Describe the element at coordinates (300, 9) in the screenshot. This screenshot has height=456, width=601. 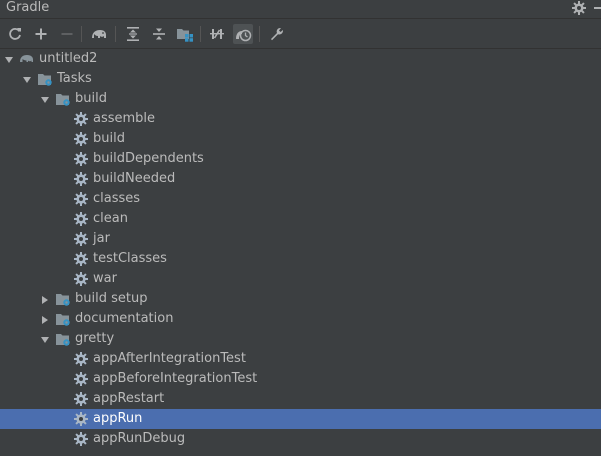
I see `tool-window-header: Gradle` at that location.